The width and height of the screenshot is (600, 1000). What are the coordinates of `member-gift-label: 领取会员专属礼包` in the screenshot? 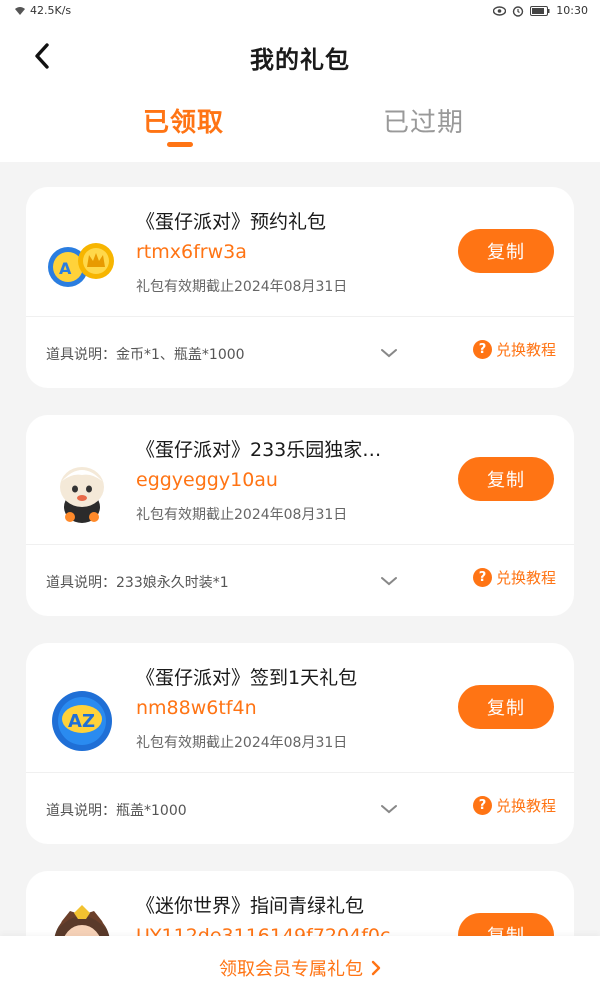 It's located at (291, 969).